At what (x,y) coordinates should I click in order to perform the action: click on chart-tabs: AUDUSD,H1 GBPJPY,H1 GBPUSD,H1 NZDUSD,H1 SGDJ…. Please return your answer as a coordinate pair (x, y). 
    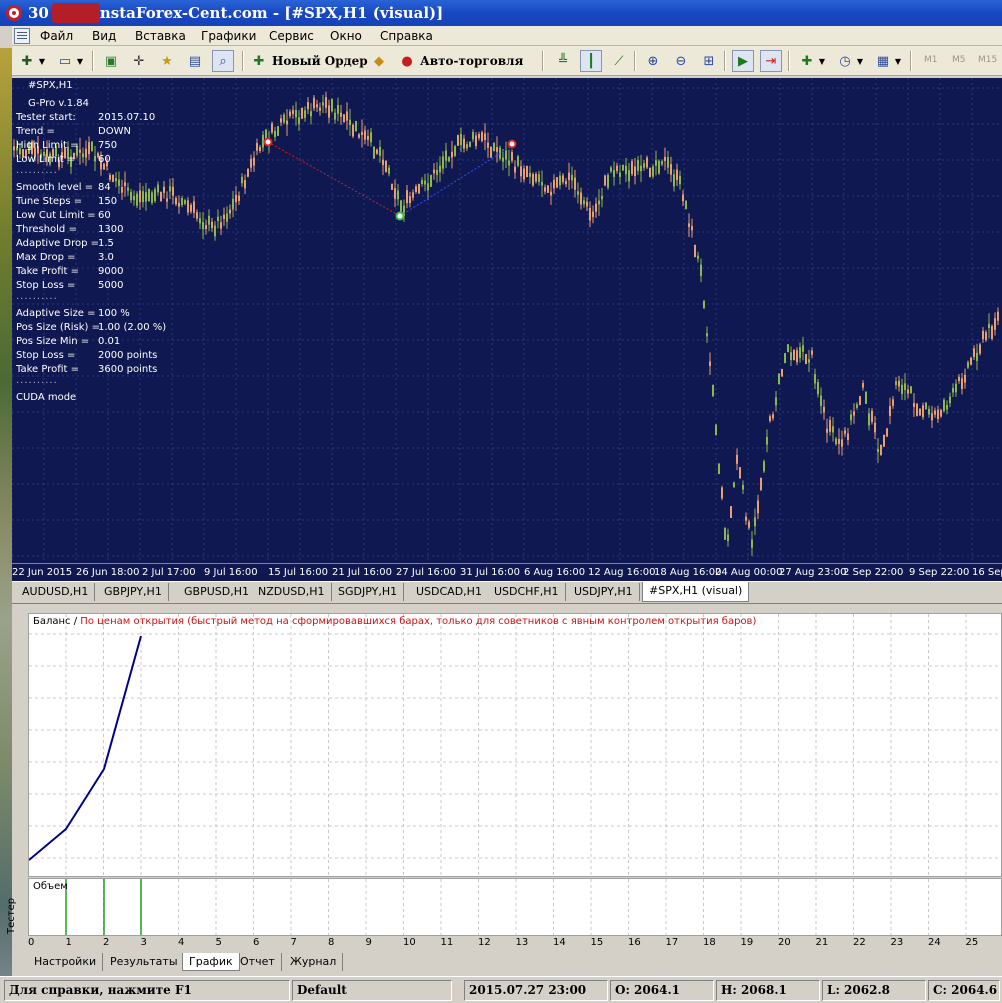
    Looking at the image, I should click on (507, 591).